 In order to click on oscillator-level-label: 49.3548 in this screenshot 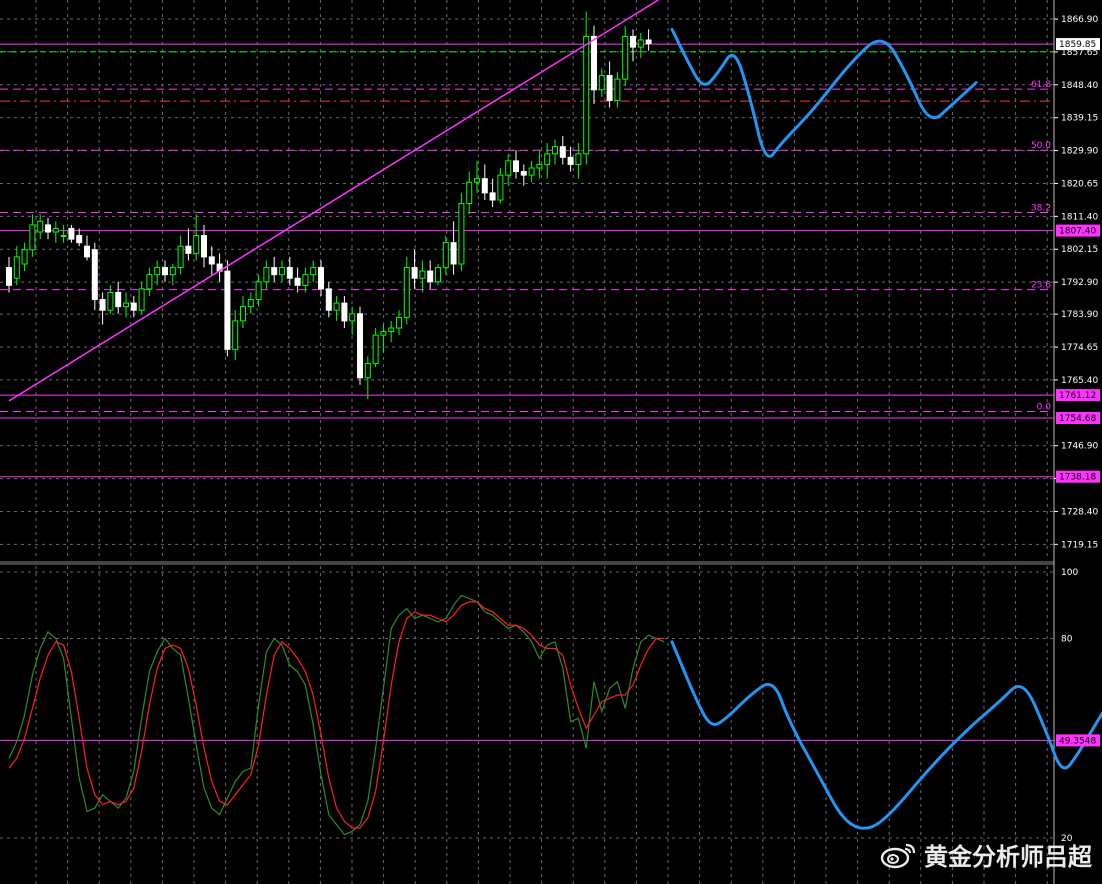, I will do `click(1077, 741)`.